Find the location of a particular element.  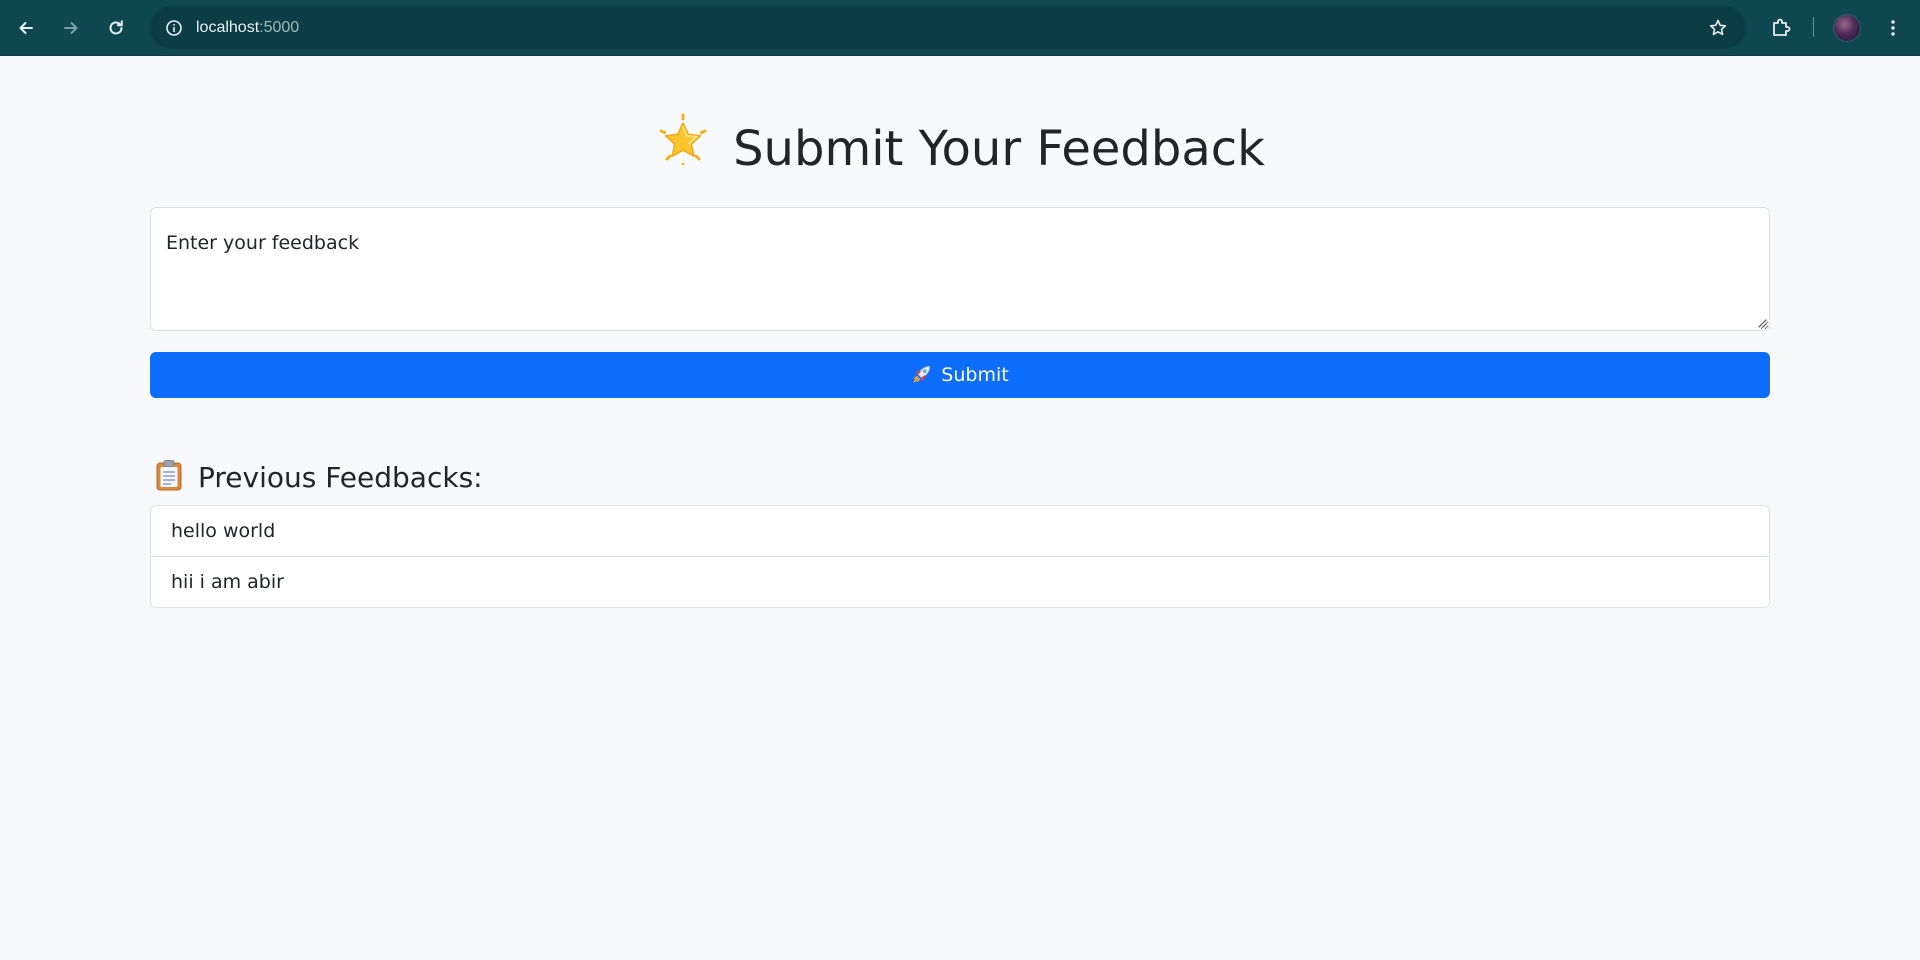

extensions-button is located at coordinates (1781, 28).